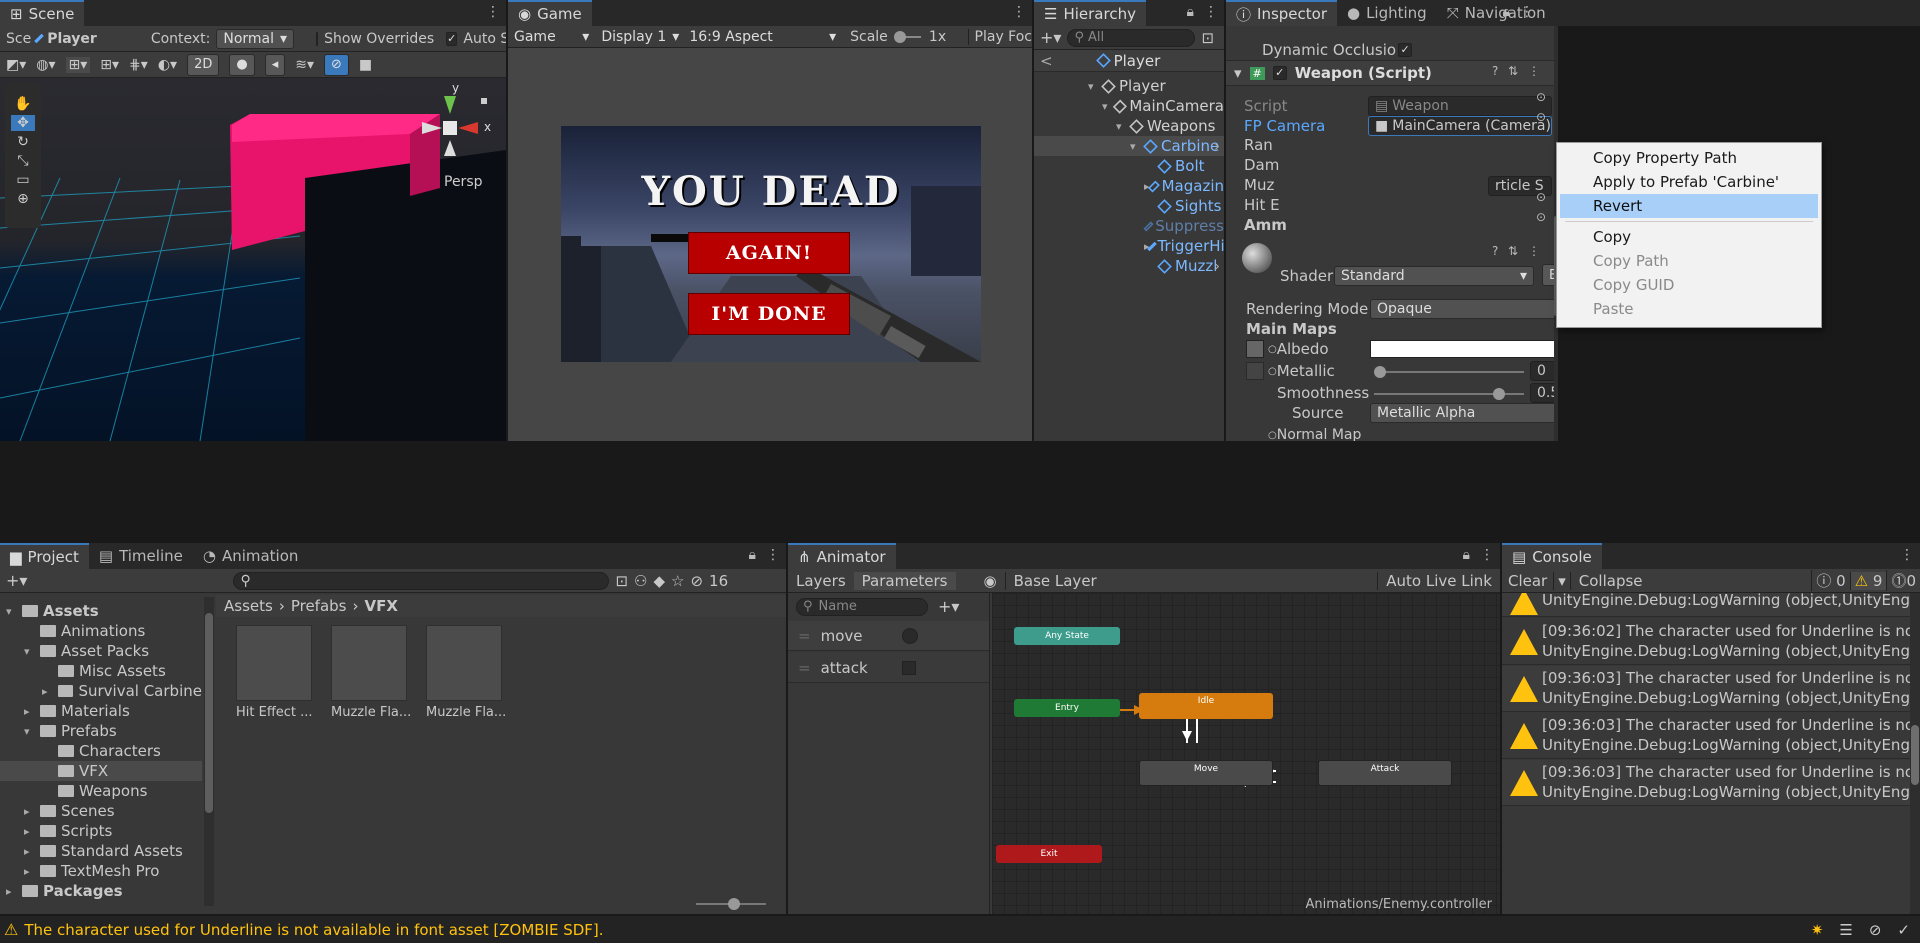 The height and width of the screenshot is (943, 1920). I want to click on metallic-slider, so click(1449, 372).